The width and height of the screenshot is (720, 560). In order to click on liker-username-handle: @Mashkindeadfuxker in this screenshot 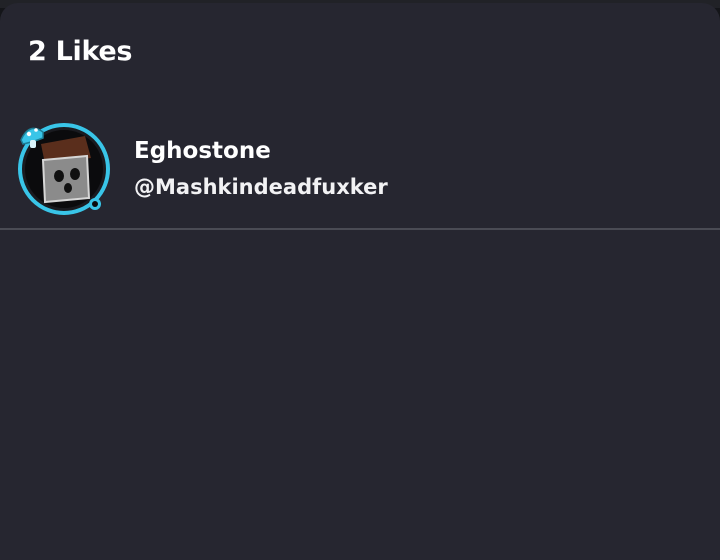, I will do `click(261, 187)`.